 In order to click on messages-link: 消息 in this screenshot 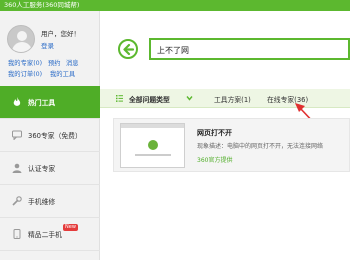, I will do `click(72, 62)`.